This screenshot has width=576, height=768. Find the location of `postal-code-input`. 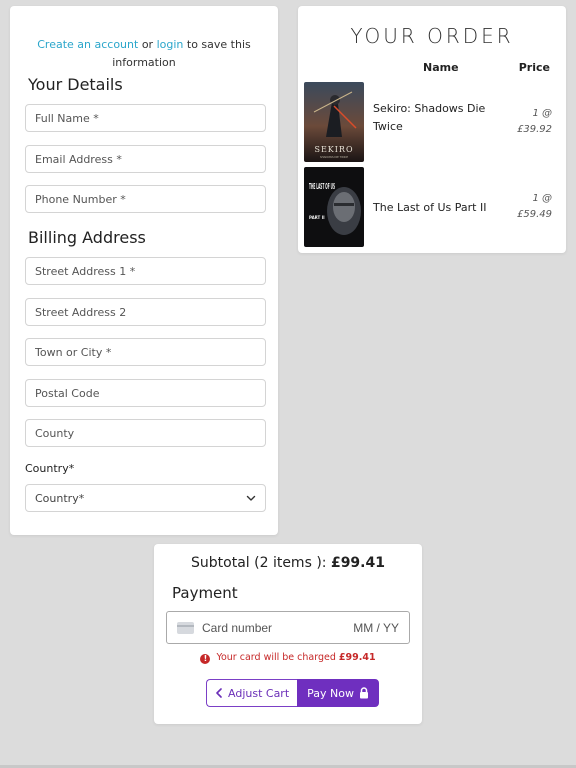

postal-code-input is located at coordinates (145, 393).